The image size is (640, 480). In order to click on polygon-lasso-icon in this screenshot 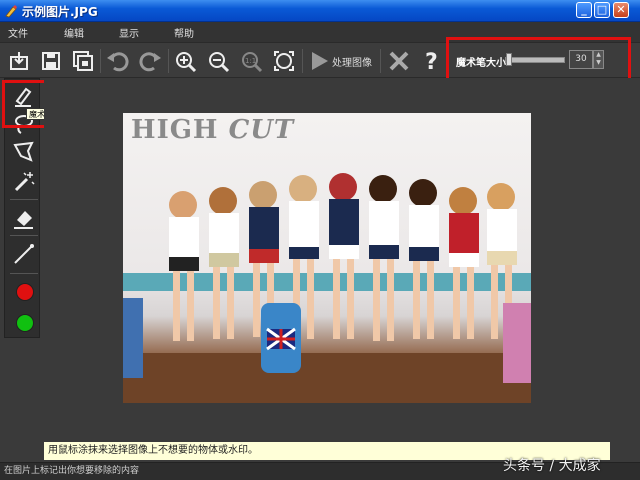, I will do `click(23, 151)`.